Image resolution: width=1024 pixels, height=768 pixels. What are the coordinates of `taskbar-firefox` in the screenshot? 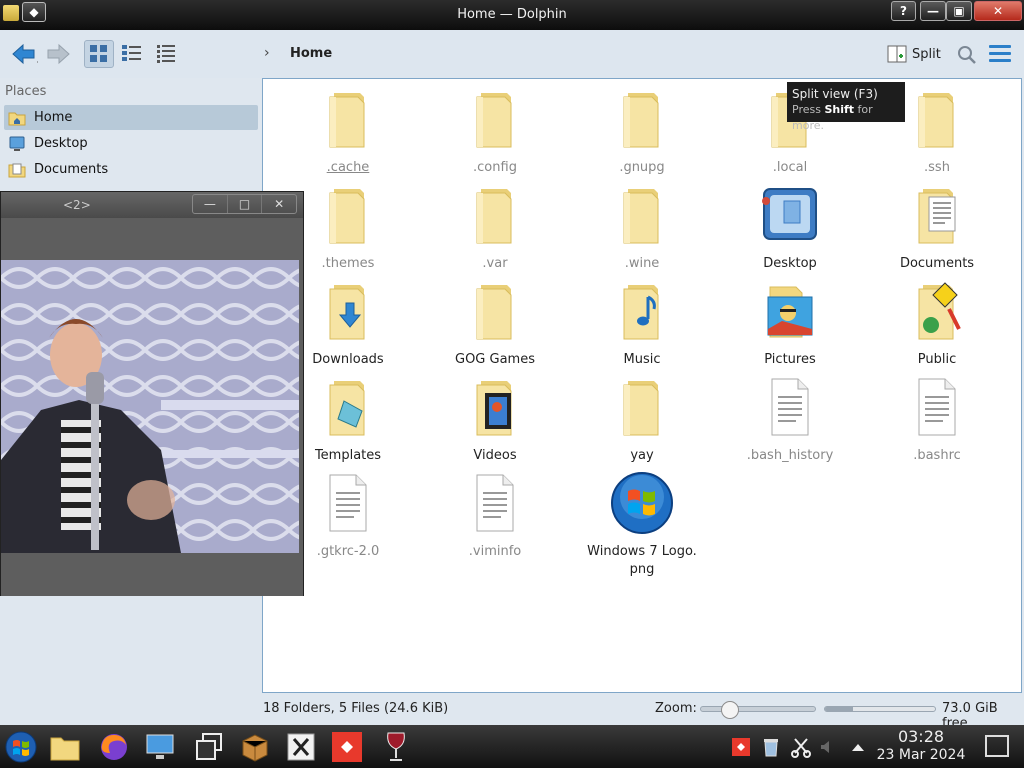 It's located at (114, 747).